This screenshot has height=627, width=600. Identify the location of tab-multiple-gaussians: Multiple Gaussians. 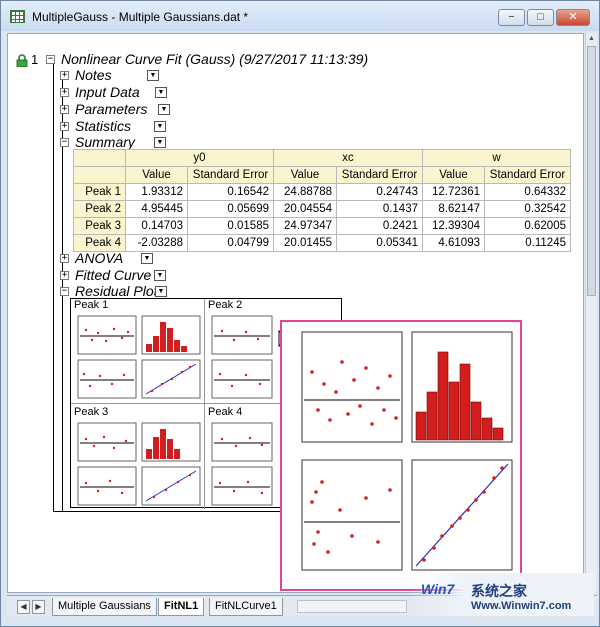
(104, 607).